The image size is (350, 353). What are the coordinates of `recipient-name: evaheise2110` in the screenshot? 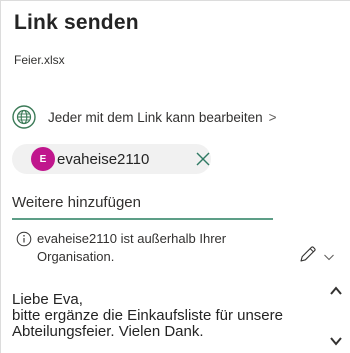 It's located at (103, 159).